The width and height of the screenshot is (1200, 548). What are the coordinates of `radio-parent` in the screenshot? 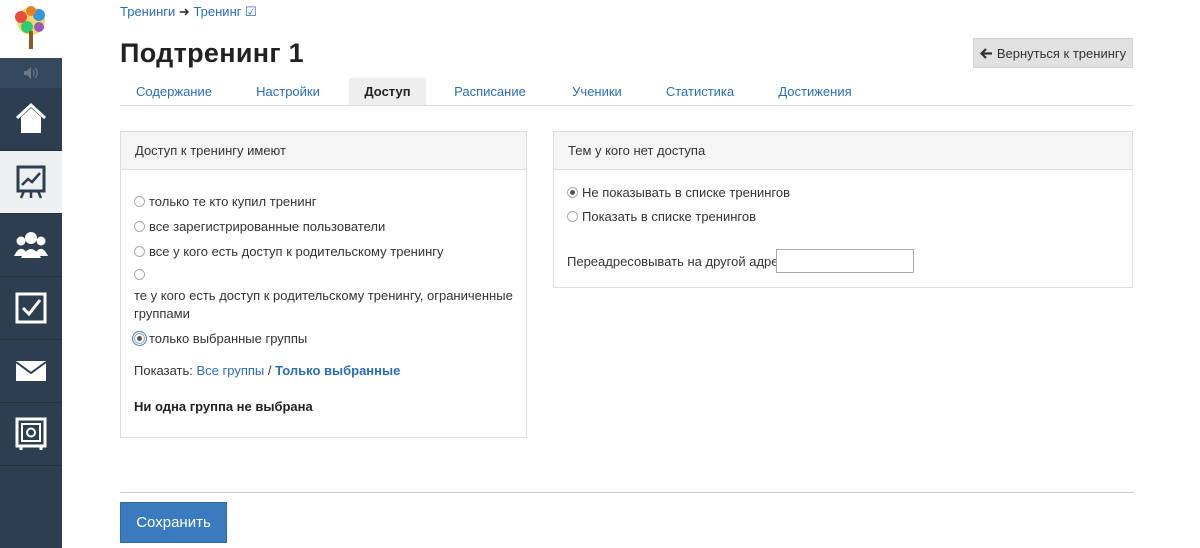 It's located at (139, 251).